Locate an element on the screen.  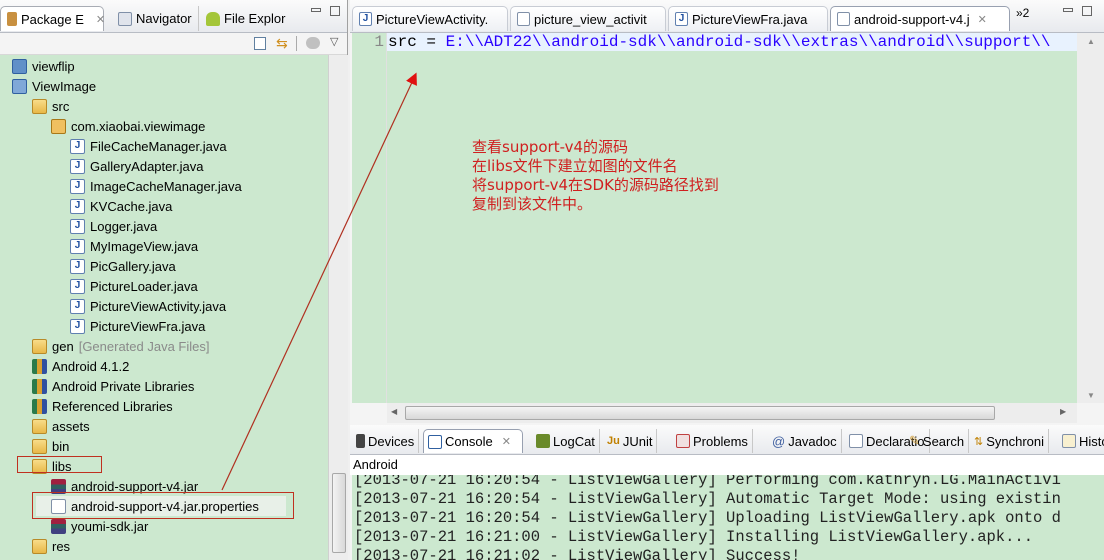
view-menu-icon: ▽ is located at coordinates (334, 41).